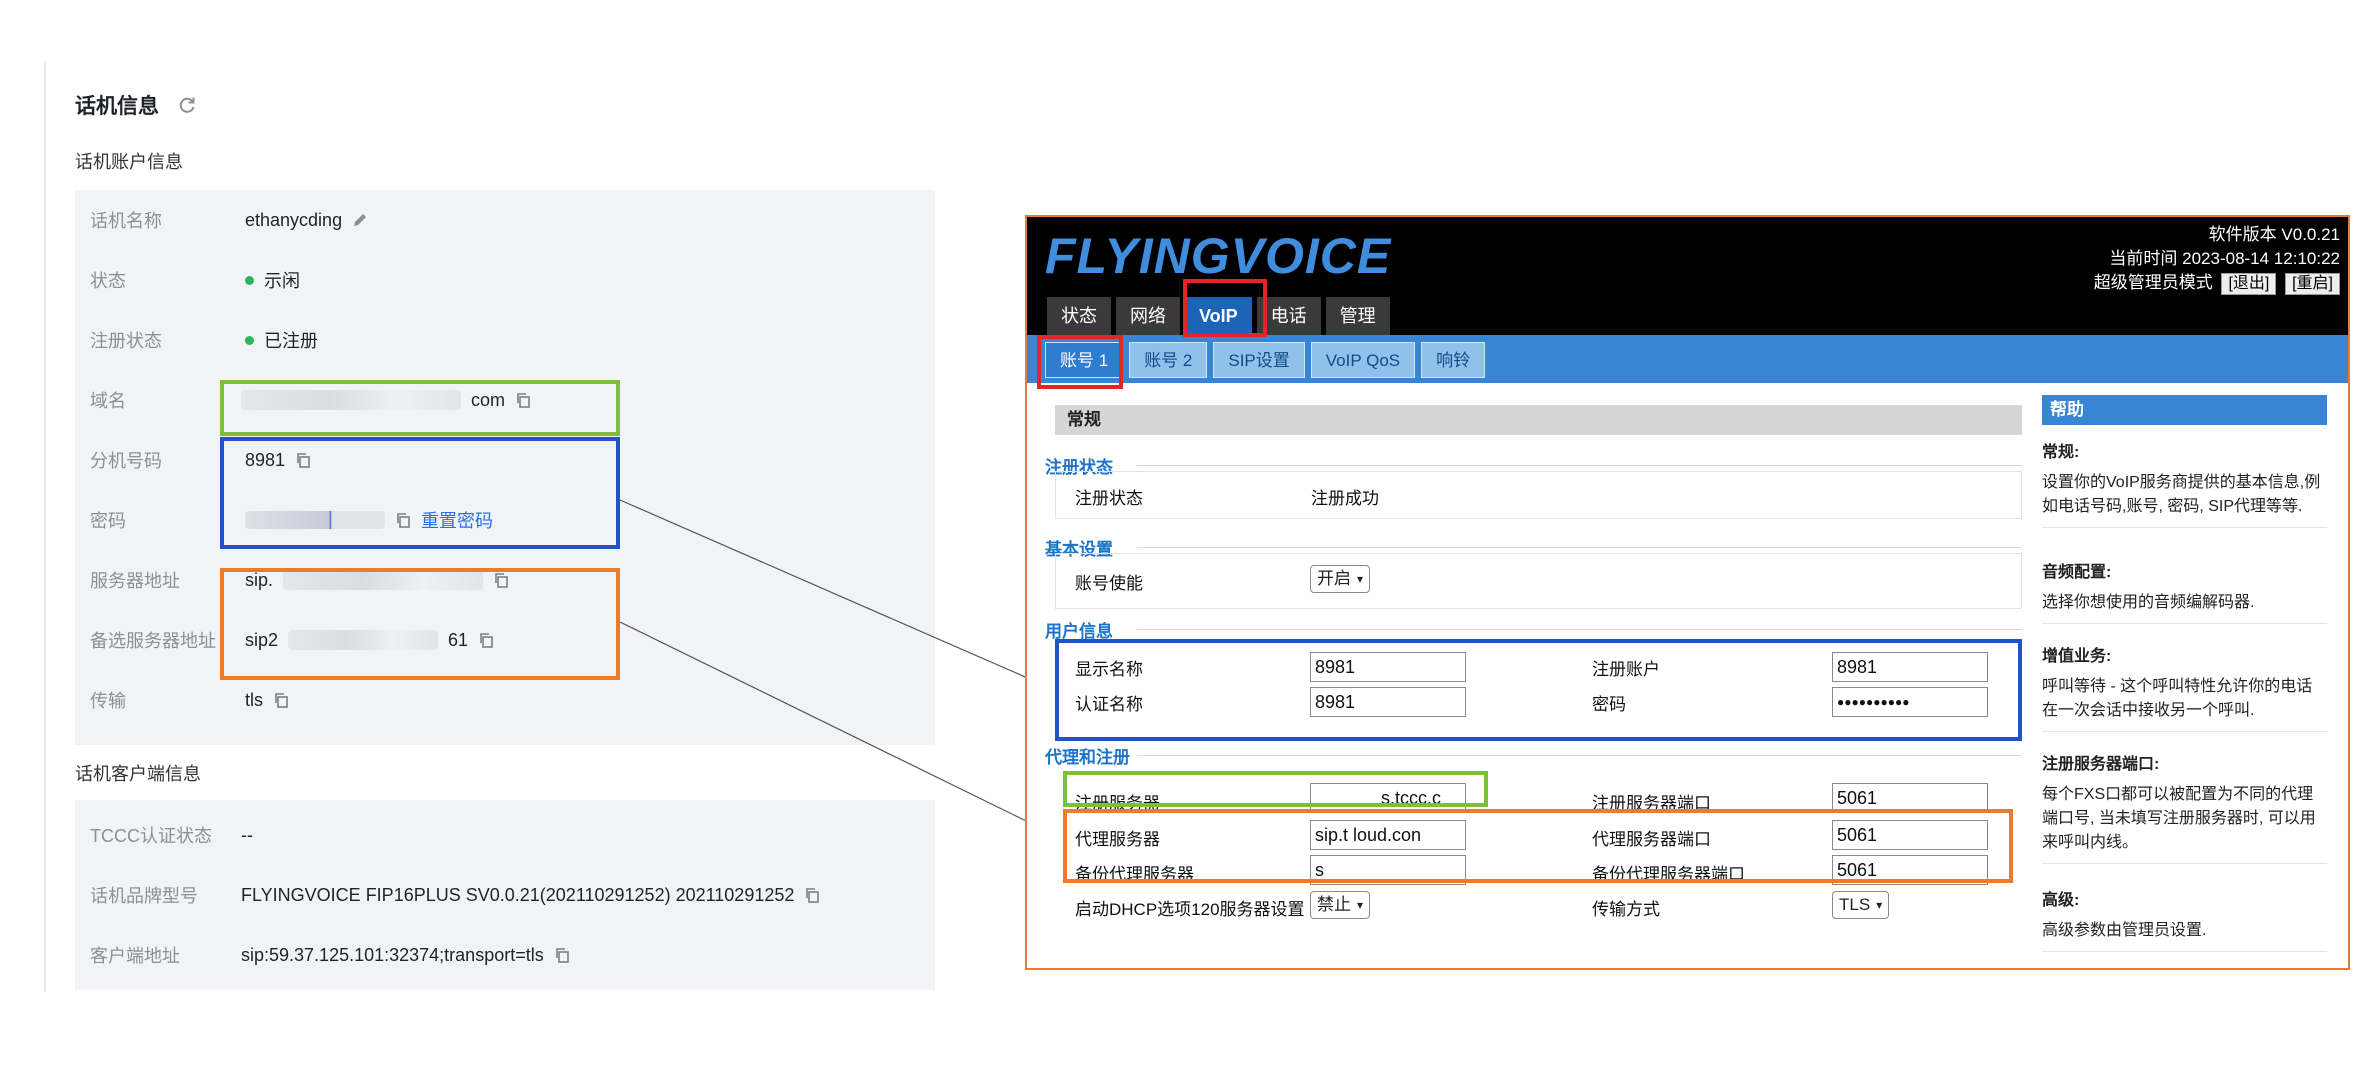 Image resolution: width=2374 pixels, height=1078 pixels. What do you see at coordinates (135, 956) in the screenshot?
I see `label-client-address: 客户端地址` at bounding box center [135, 956].